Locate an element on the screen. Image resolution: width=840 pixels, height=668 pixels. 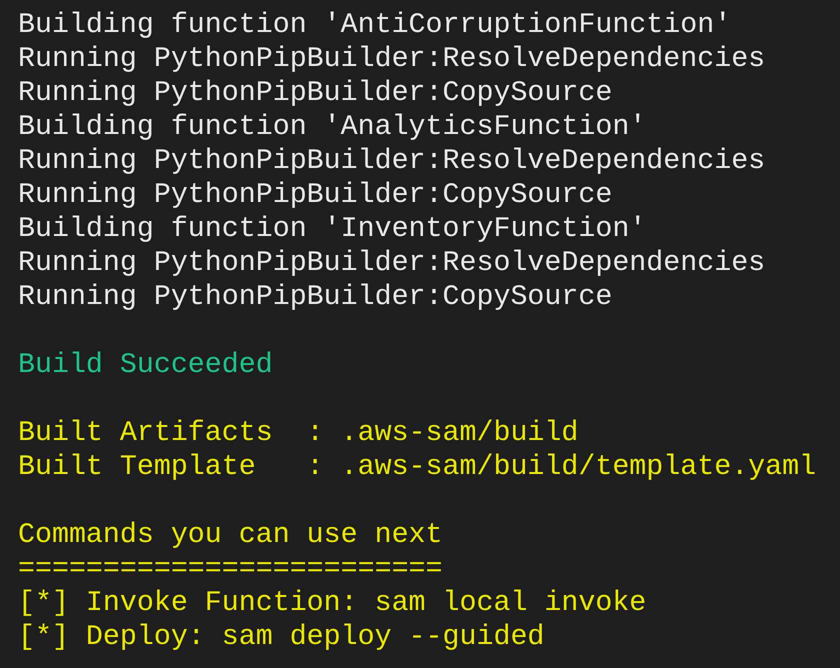
terminal-line: Commands you can use next is located at coordinates (230, 535).